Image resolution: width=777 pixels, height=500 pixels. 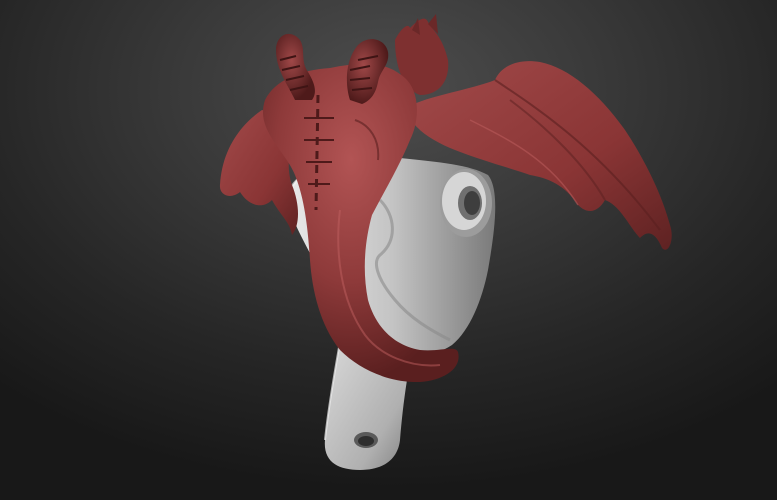 I want to click on bracket-socket, so click(x=466, y=203).